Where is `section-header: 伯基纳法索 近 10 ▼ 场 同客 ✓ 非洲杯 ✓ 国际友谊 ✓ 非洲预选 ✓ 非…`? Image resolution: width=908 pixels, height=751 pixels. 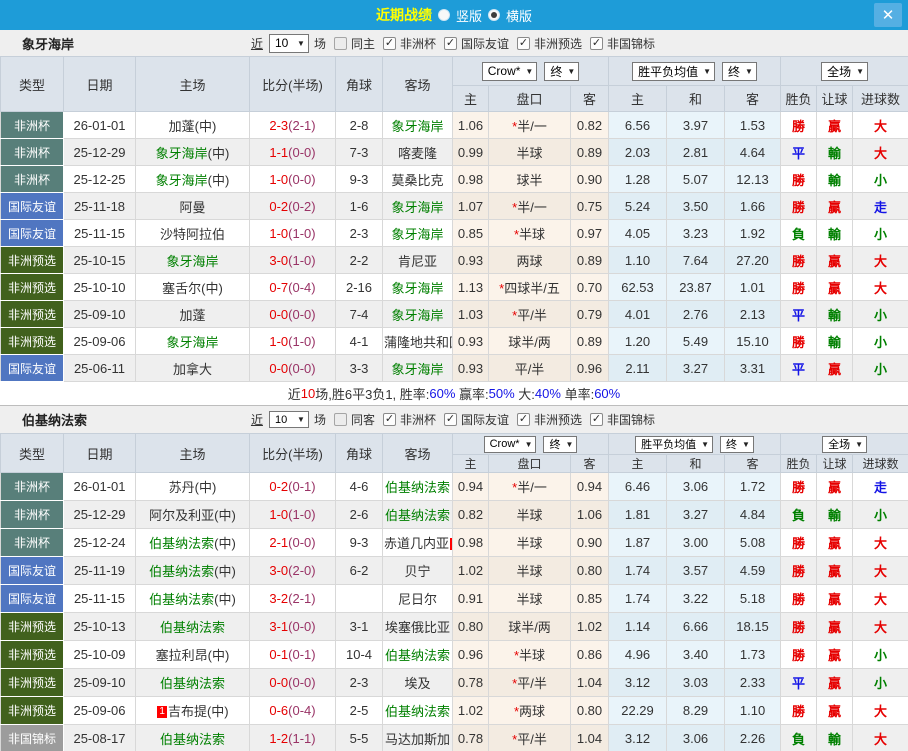
section-header: 伯基纳法索 近 10 ▼ 场 同客 ✓ 非洲杯 ✓ 国际友谊 ✓ 非洲预选 ✓ 非… is located at coordinates (454, 419).